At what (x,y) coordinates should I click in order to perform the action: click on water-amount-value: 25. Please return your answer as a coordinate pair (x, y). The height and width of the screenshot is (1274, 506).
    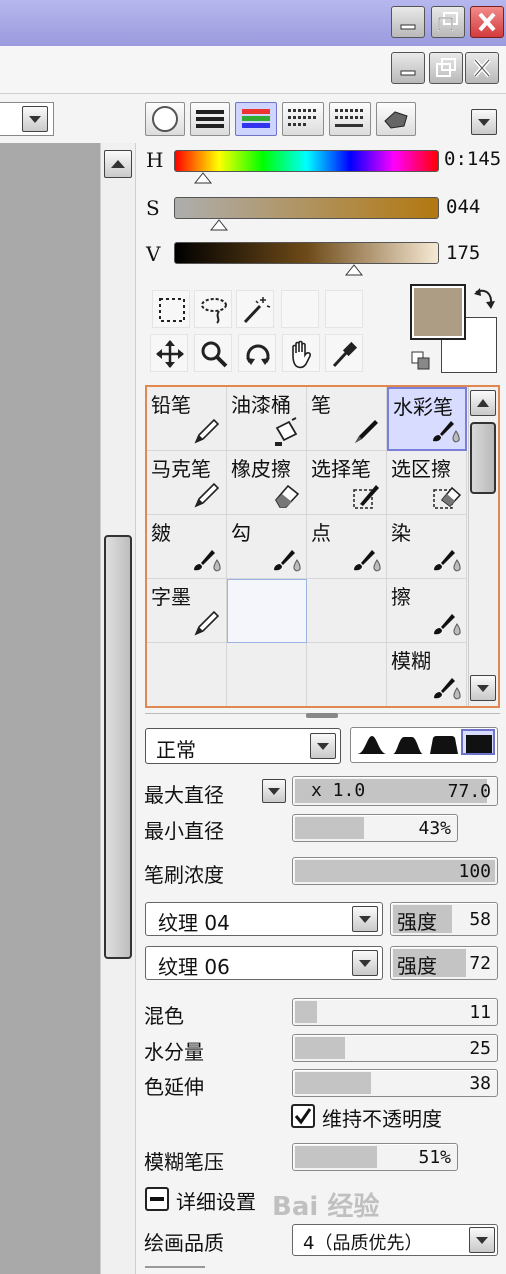
    Looking at the image, I should click on (480, 1048).